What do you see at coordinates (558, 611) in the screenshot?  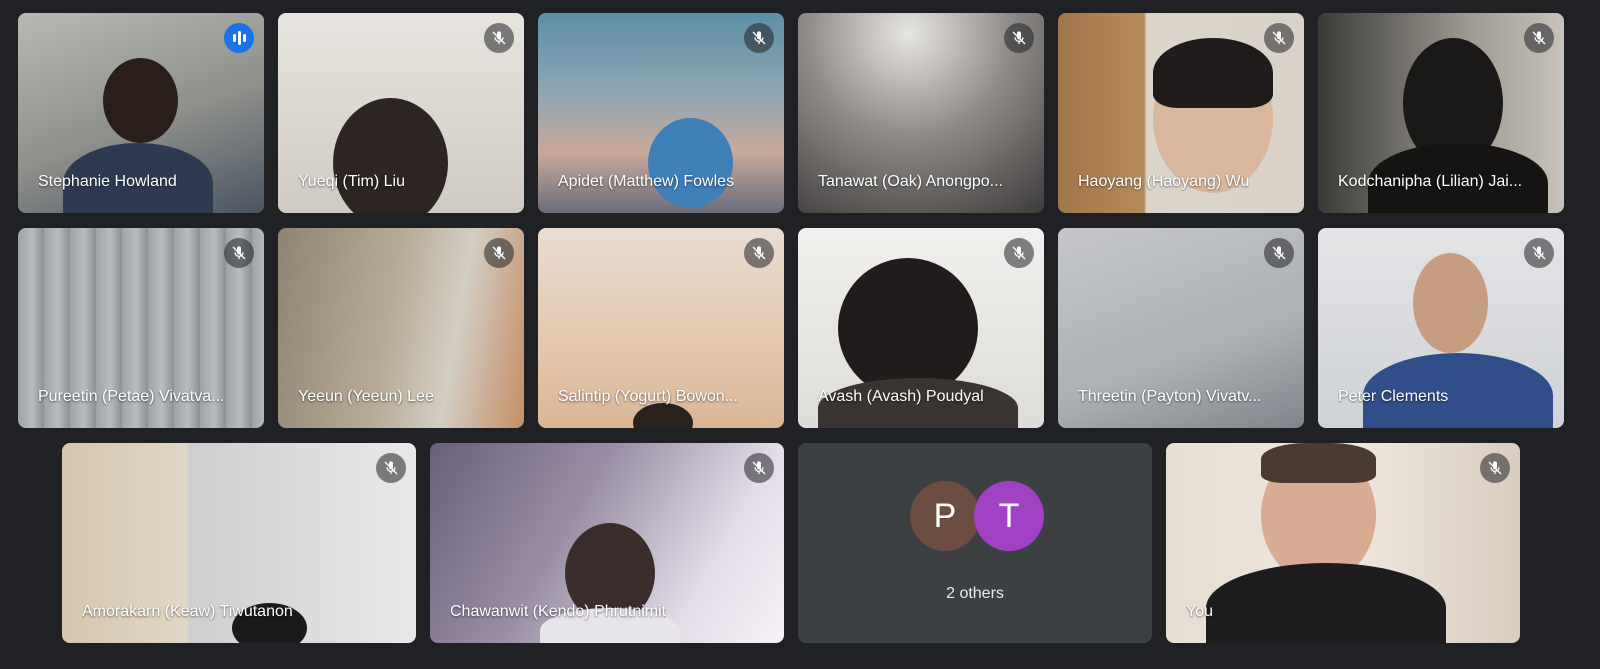 I see `participant-name: Chawanwit (Kendo) Phrutnimit` at bounding box center [558, 611].